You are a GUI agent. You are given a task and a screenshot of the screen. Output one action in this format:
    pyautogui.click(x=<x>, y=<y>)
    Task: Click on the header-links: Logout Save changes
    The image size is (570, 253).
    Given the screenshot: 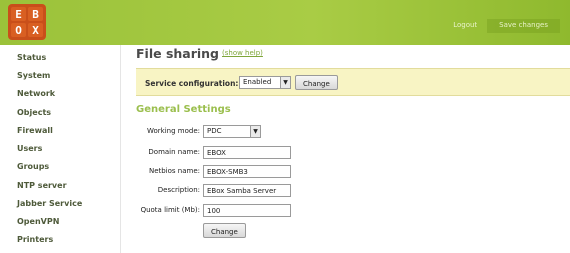 What is the action you would take?
    pyautogui.click(x=501, y=26)
    